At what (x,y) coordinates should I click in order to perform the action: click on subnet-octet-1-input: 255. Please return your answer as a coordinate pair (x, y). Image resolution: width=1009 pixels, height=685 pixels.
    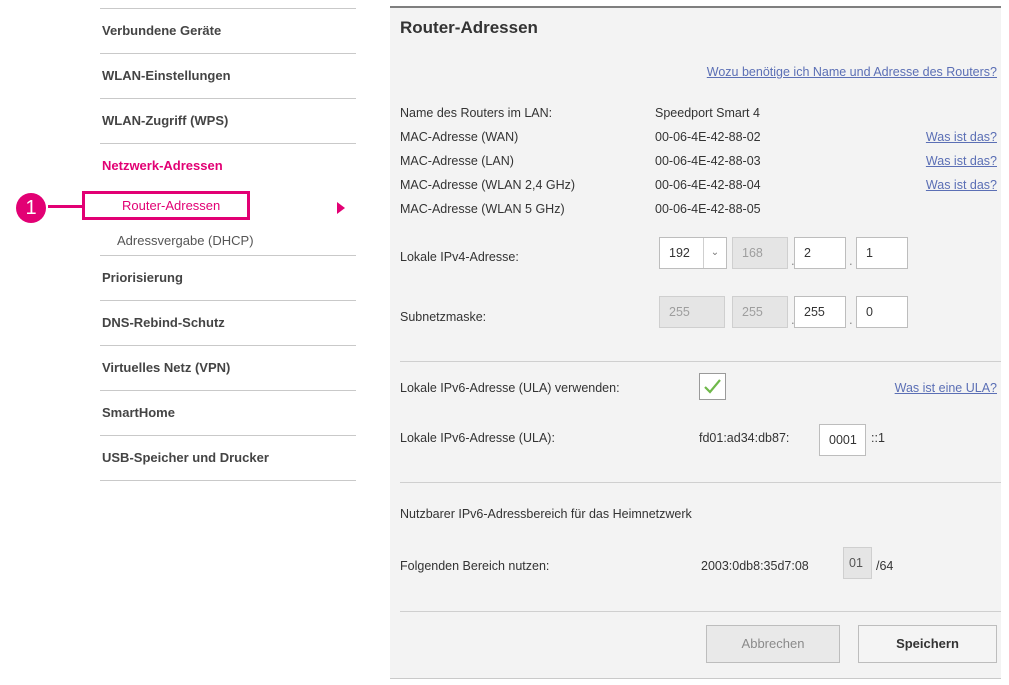
    Looking at the image, I should click on (692, 312).